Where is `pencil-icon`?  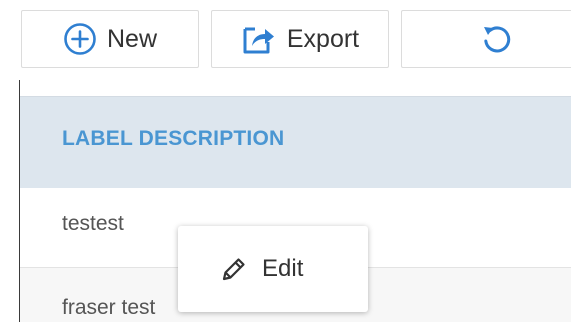
pencil-icon is located at coordinates (234, 269).